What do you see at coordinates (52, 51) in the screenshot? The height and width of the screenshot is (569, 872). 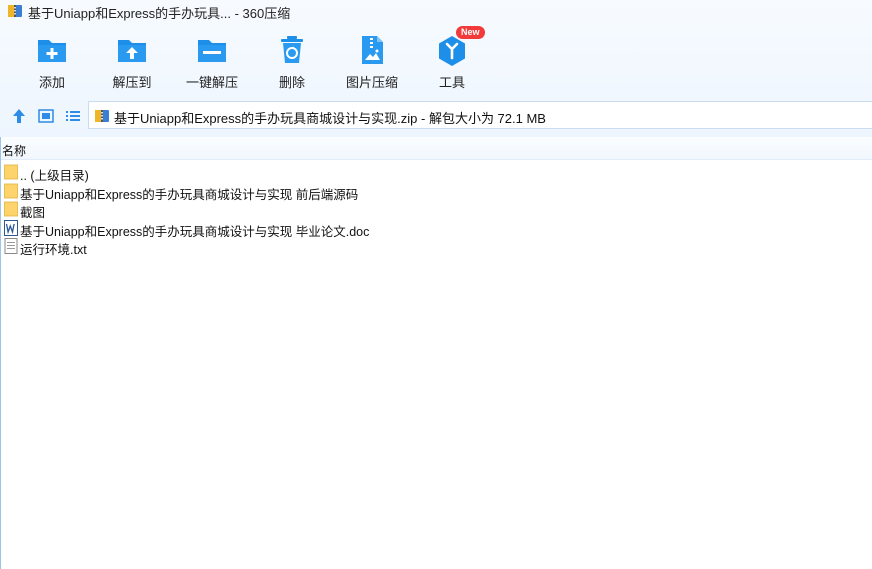 I see `add-icon` at bounding box center [52, 51].